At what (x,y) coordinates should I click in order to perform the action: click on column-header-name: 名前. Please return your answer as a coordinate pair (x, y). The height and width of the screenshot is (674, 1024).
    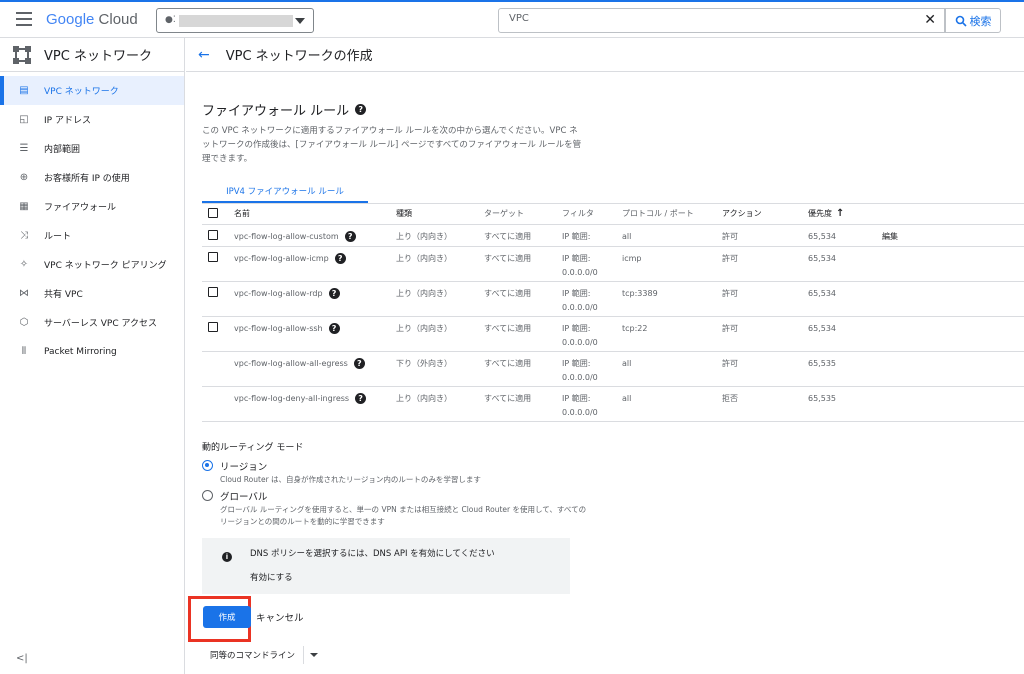
    Looking at the image, I should click on (315, 214).